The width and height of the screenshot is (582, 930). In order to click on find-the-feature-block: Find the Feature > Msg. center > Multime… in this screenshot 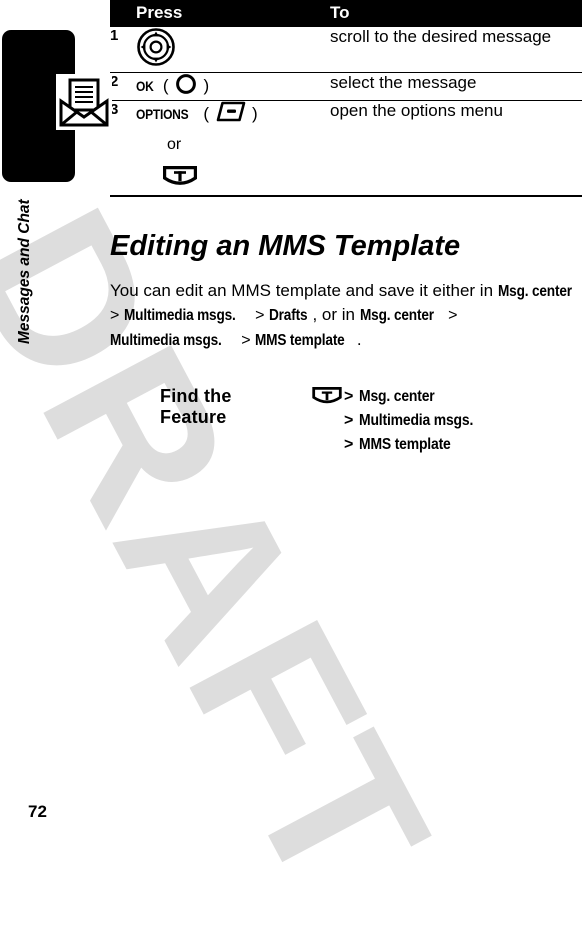, I will do `click(346, 422)`.